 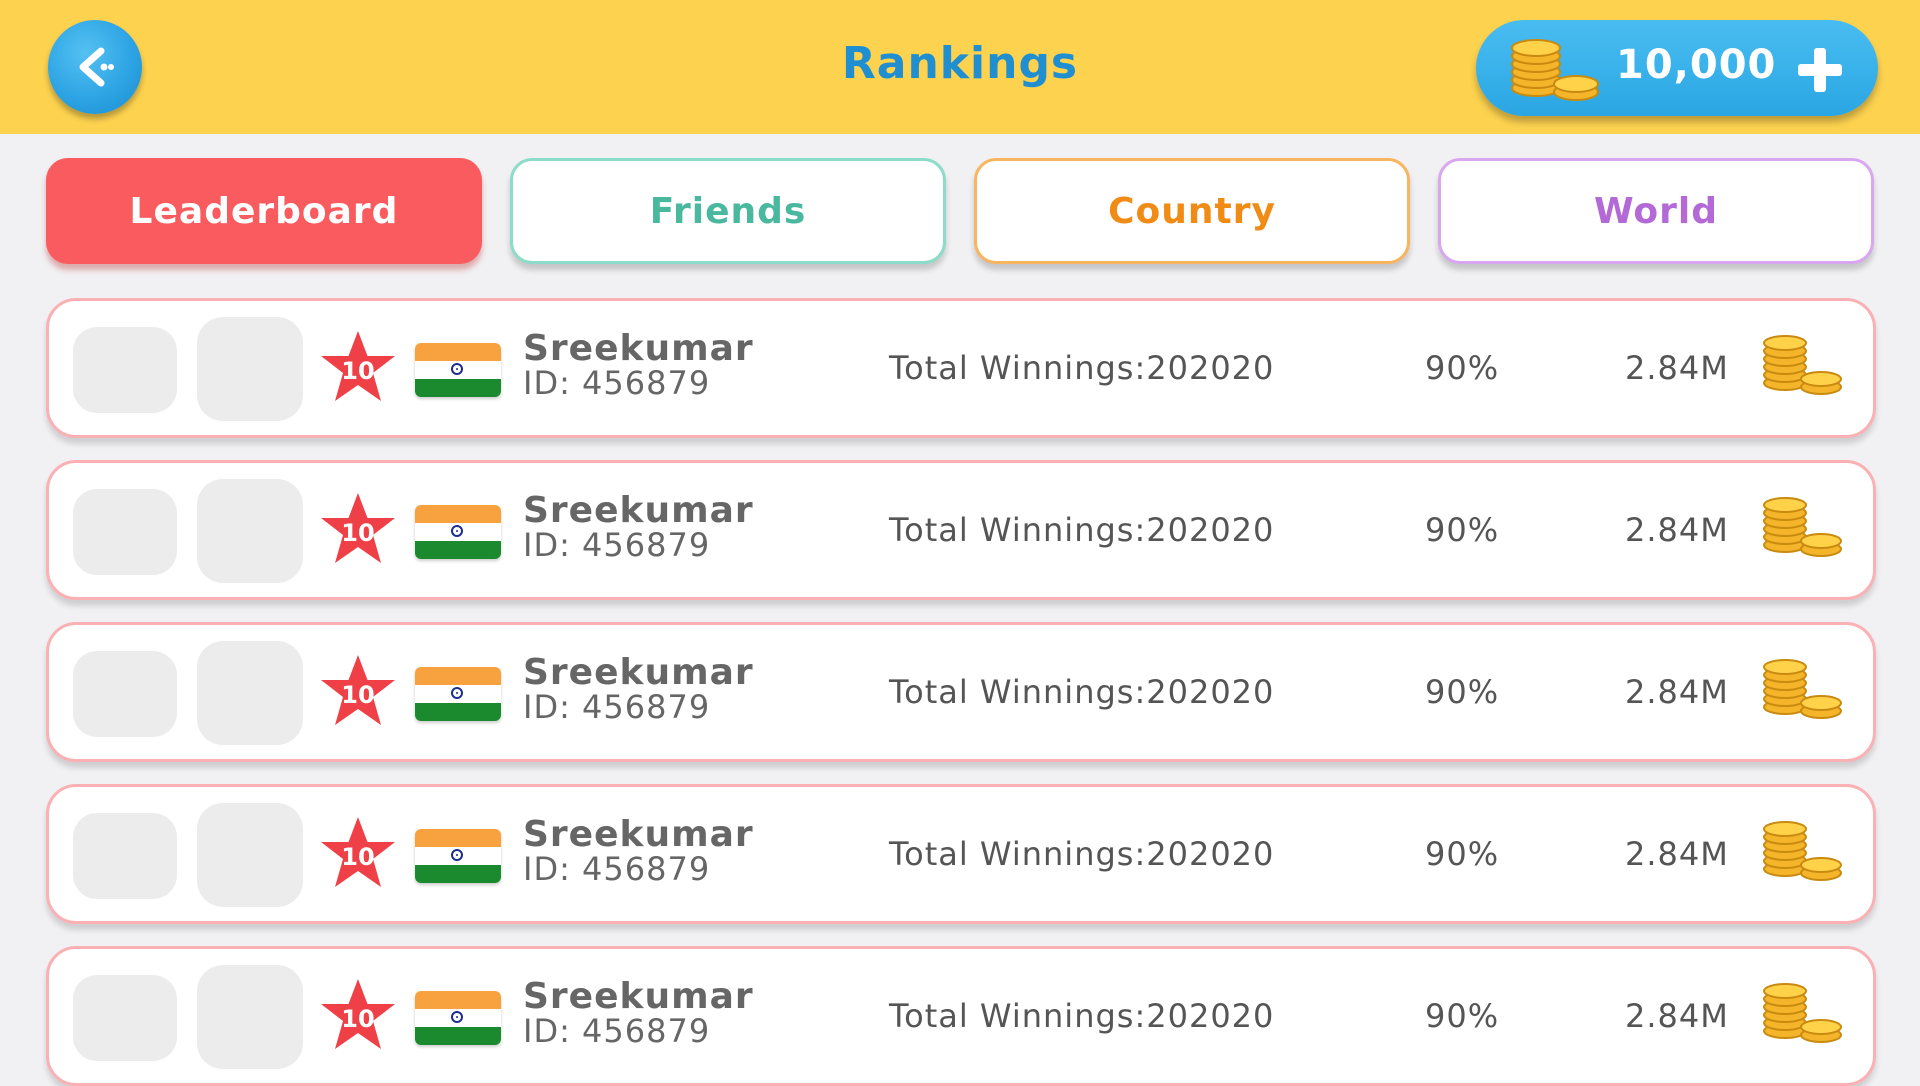 I want to click on add-coins-icon, so click(x=1820, y=70).